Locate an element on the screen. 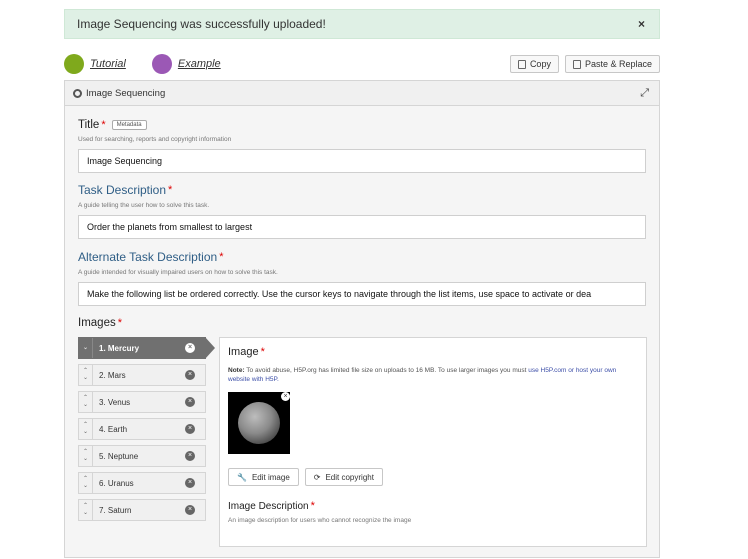  image-description-label-text: Image Description is located at coordinates (268, 506).